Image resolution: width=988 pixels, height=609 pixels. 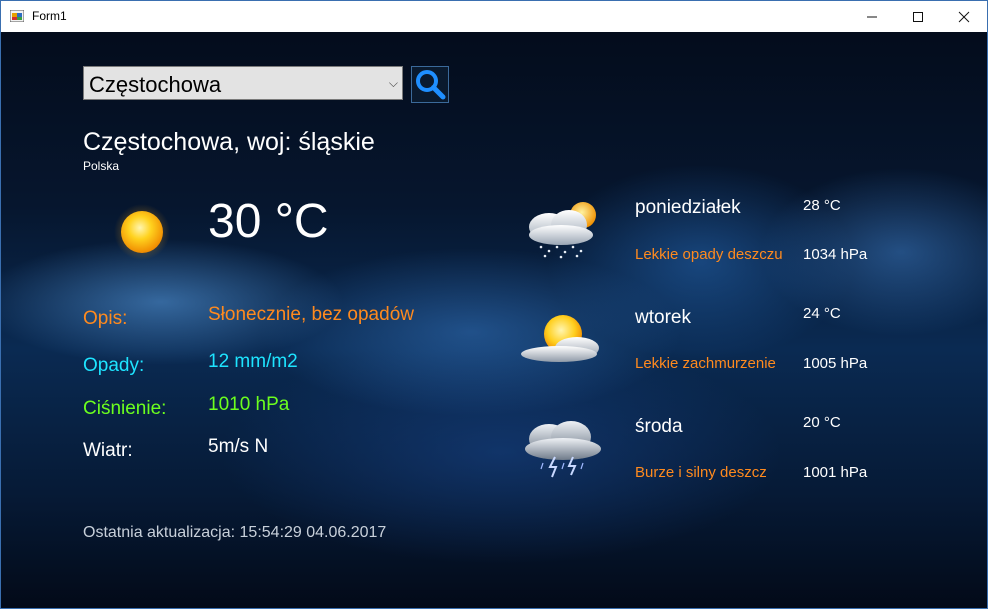 What do you see at coordinates (494, 16) in the screenshot?
I see `title-bar: Form1` at bounding box center [494, 16].